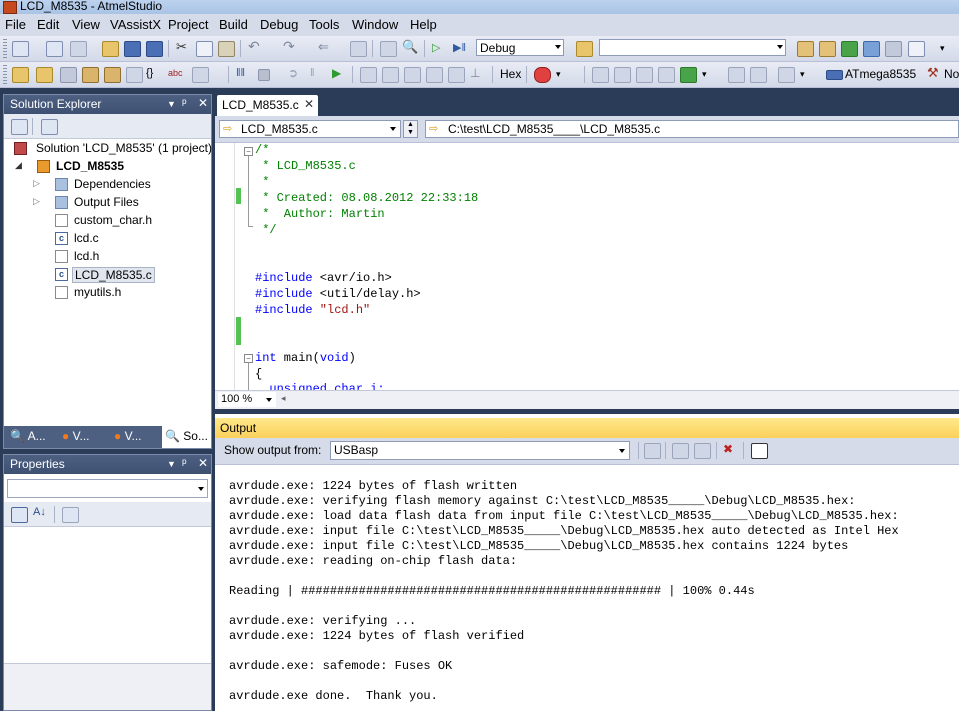 The width and height of the screenshot is (959, 711). I want to click on build-icon, so click(90, 75).